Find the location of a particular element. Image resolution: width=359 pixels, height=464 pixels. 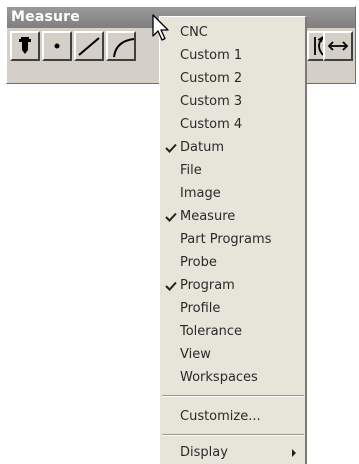

line-button is located at coordinates (89, 46).